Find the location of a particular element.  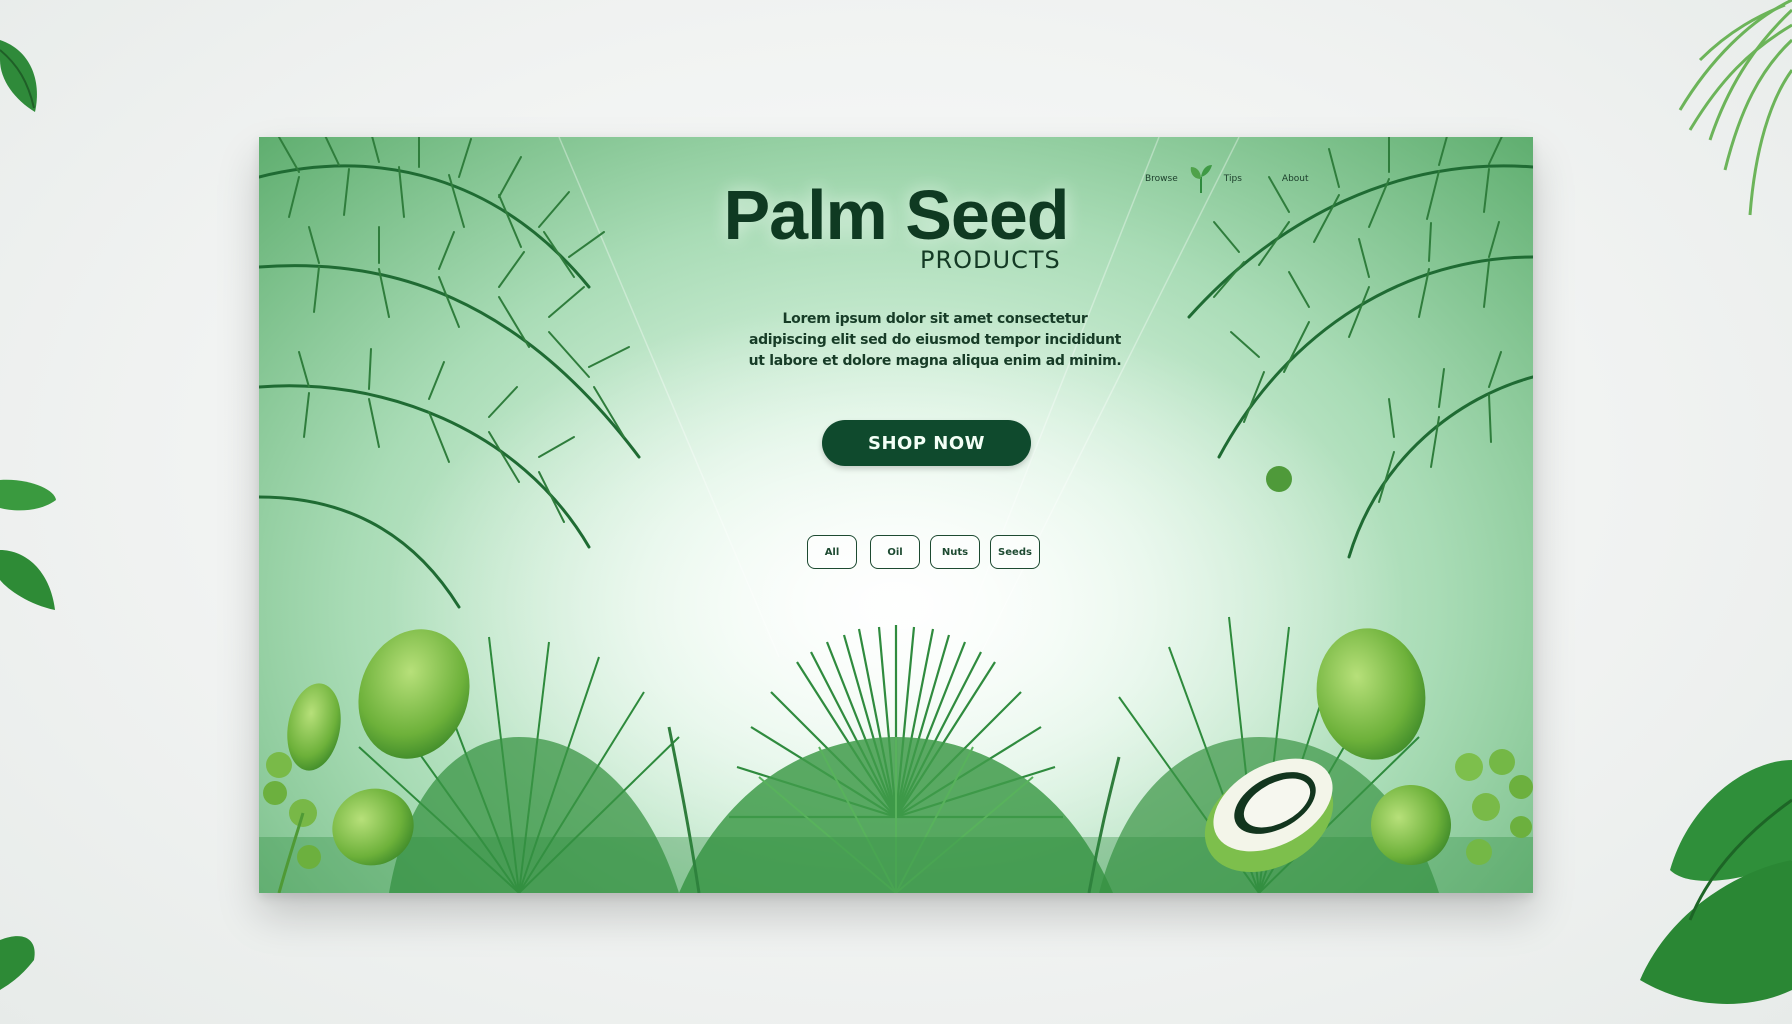

chip-nuts: Nuts is located at coordinates (955, 552).